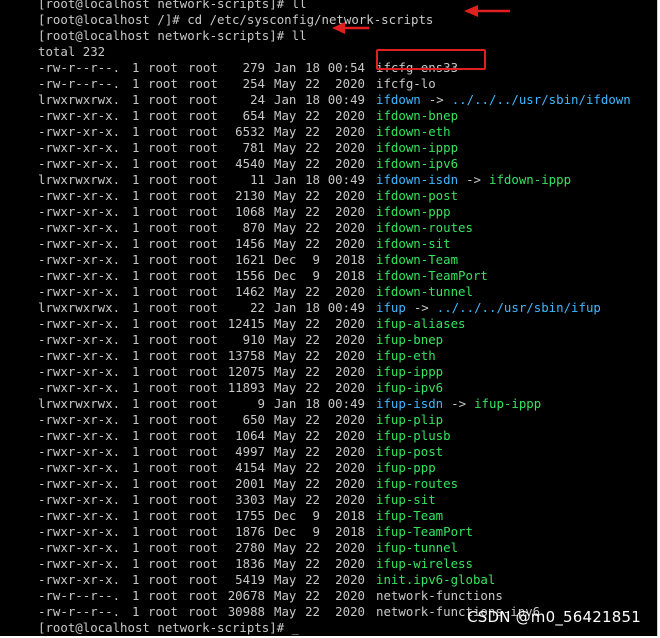  What do you see at coordinates (508, 403) in the screenshot?
I see `symlink-target: ifup-ippp` at bounding box center [508, 403].